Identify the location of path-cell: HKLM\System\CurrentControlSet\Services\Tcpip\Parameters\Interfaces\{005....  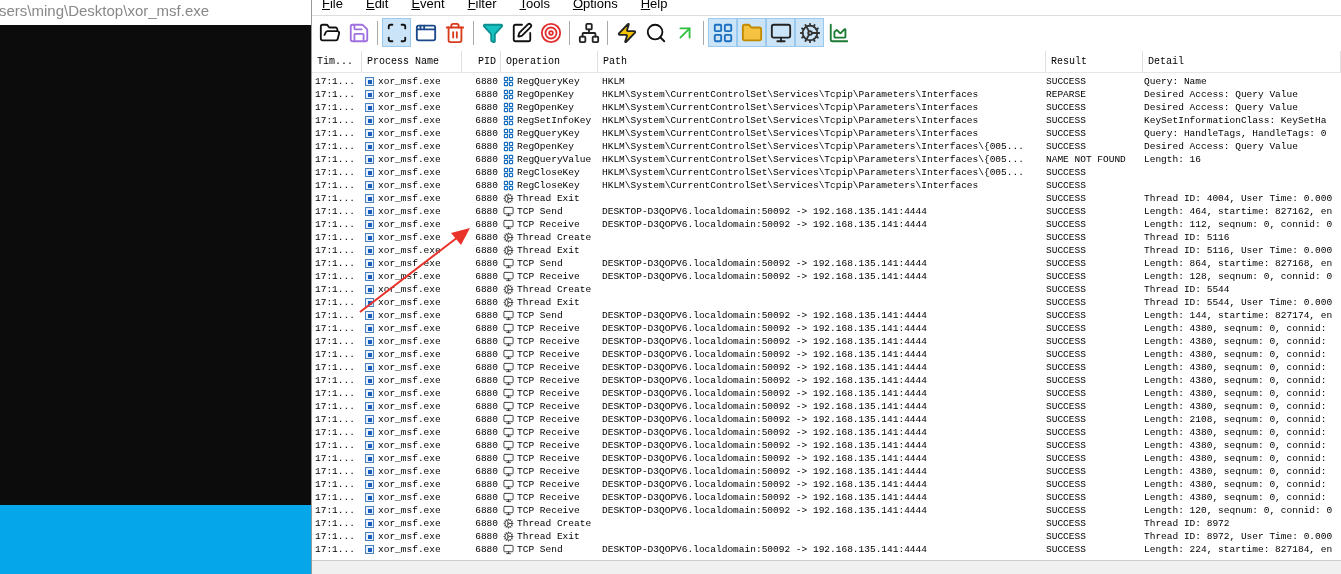
(813, 172).